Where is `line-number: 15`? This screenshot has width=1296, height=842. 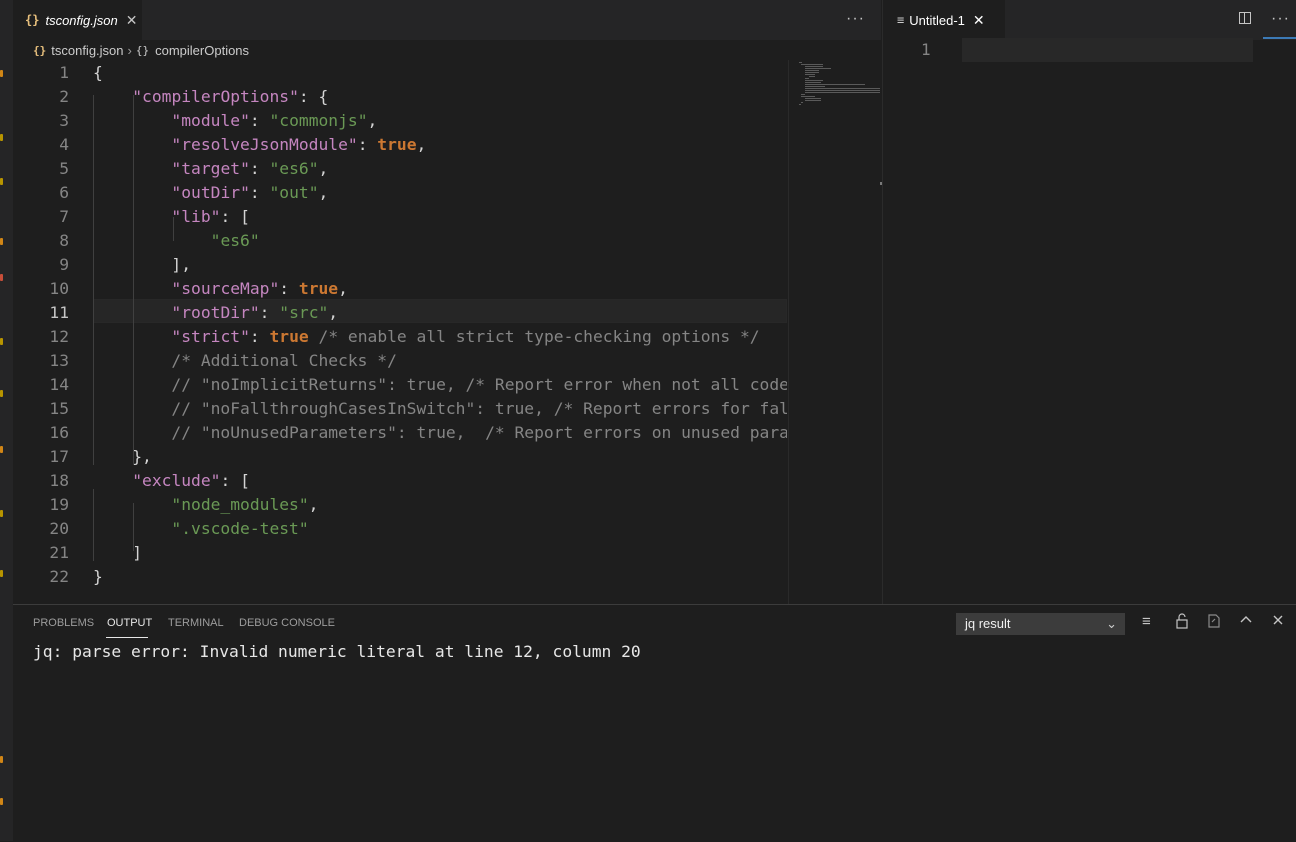 line-number: 15 is located at coordinates (59, 408).